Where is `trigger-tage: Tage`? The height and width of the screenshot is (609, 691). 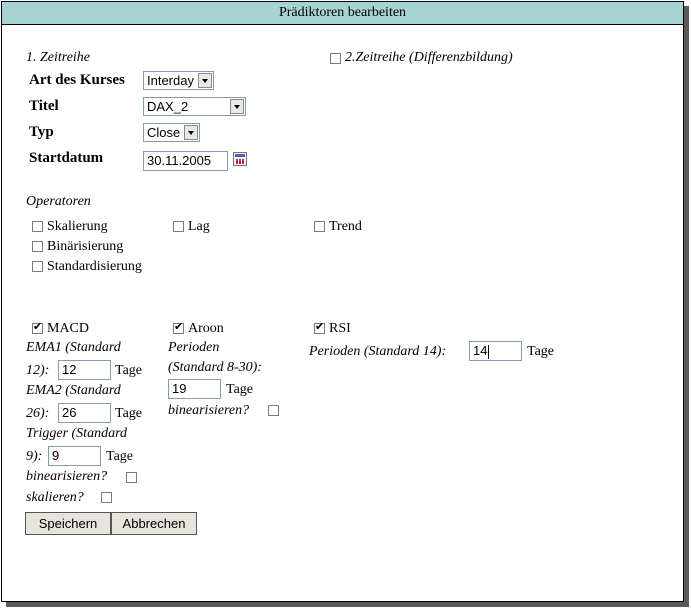 trigger-tage: Tage is located at coordinates (120, 456).